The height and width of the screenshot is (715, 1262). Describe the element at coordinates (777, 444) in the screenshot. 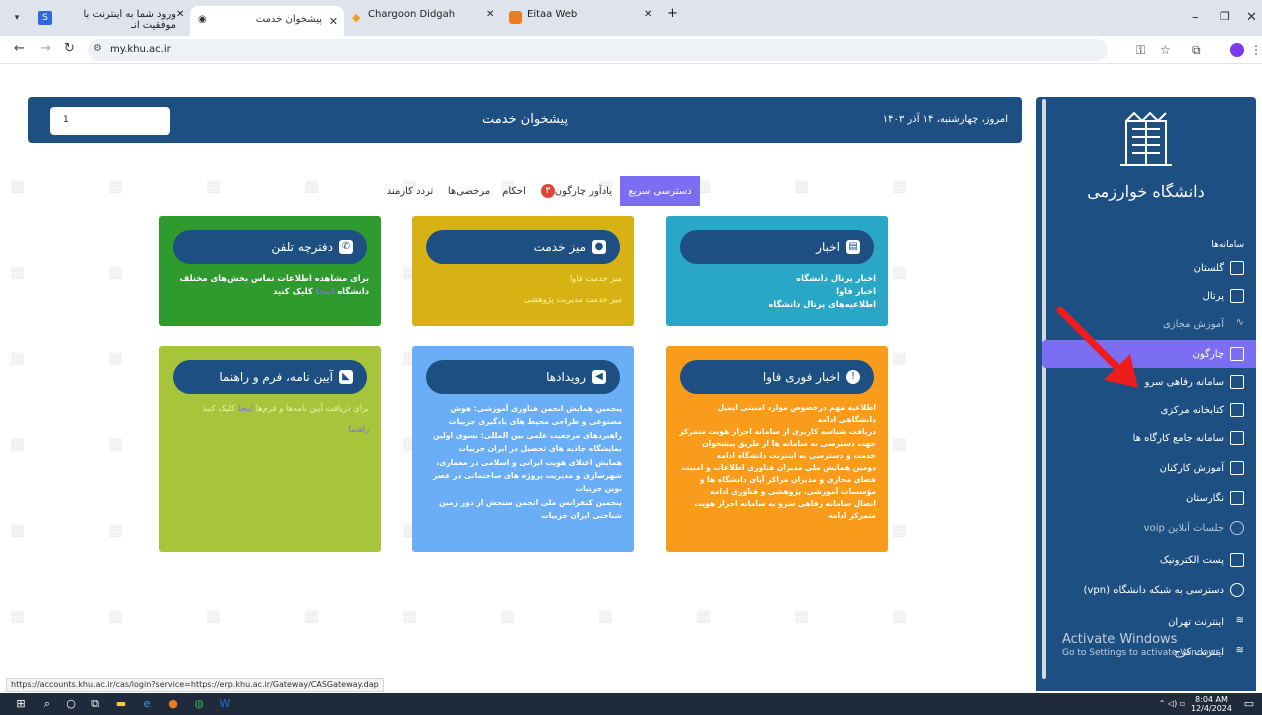

I see `urgent-line: جهت دسترسی به سامانه ها از طریق پیشخوان` at that location.